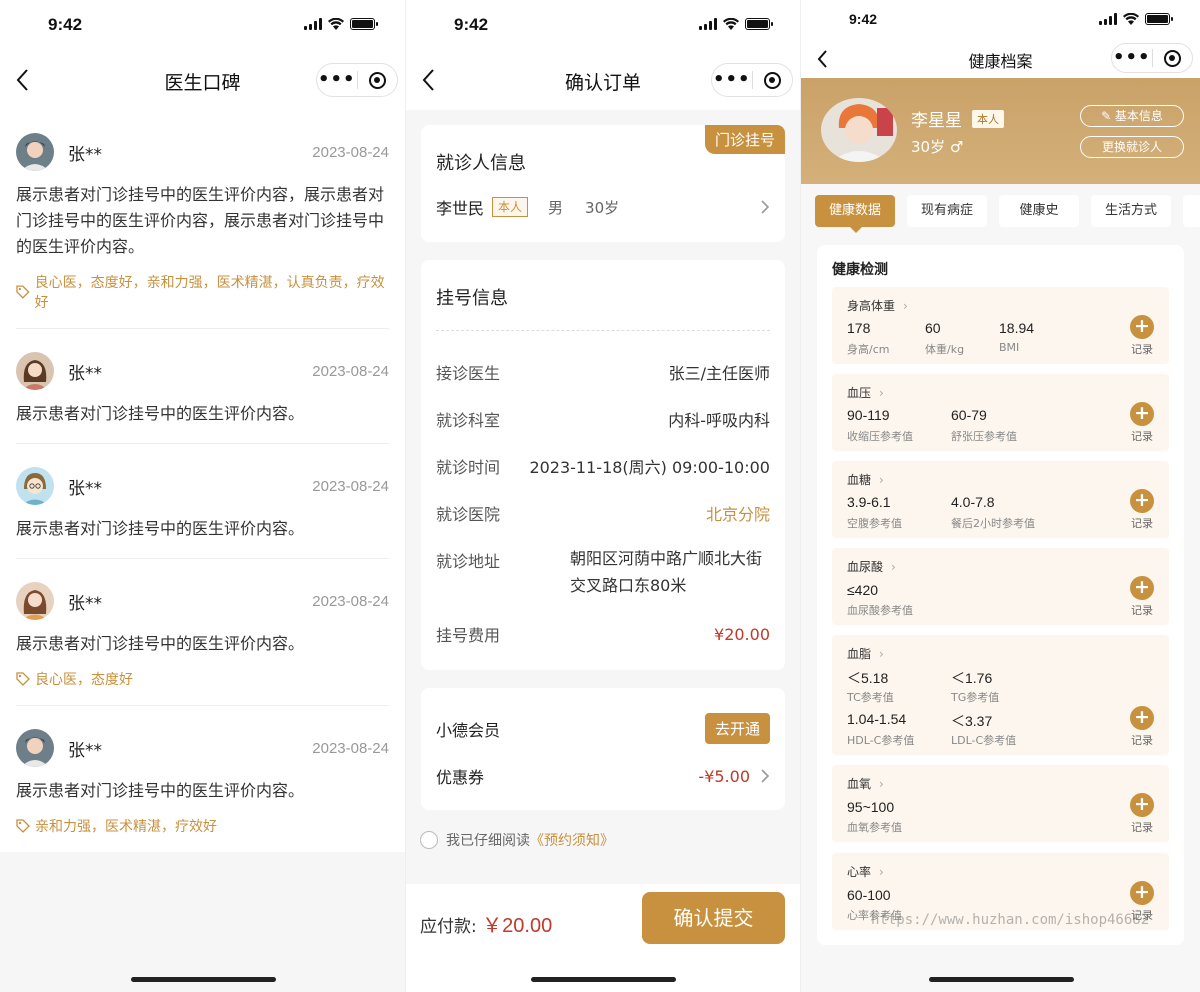 The width and height of the screenshot is (1200, 992). Describe the element at coordinates (708, 24) in the screenshot. I see `signal-icon` at that location.